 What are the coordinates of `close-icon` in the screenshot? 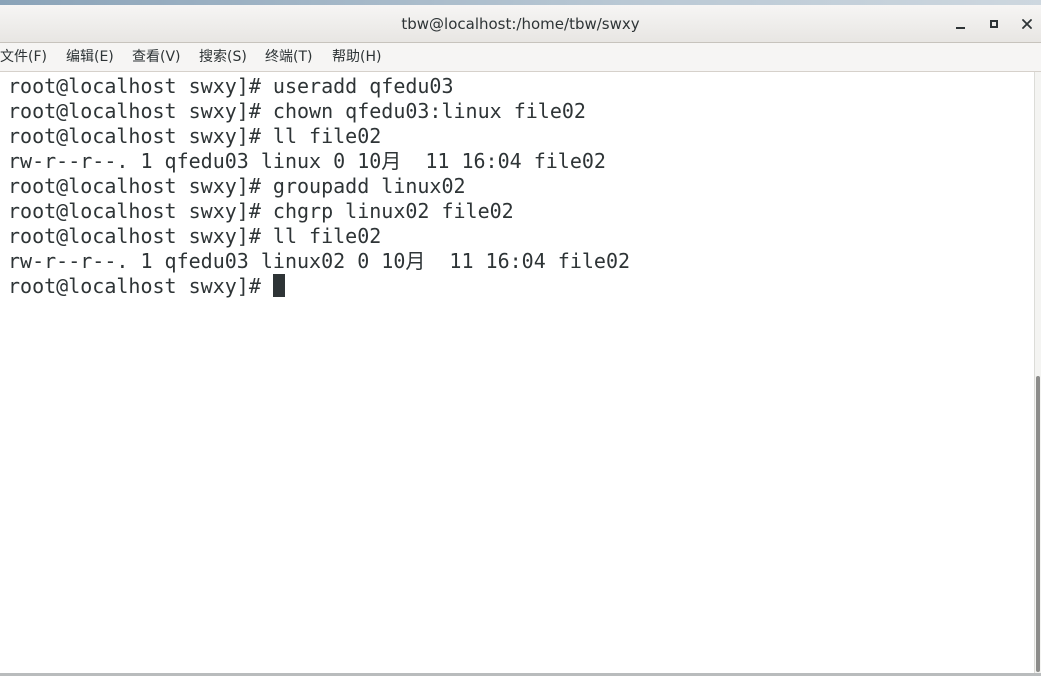 It's located at (1027, 24).